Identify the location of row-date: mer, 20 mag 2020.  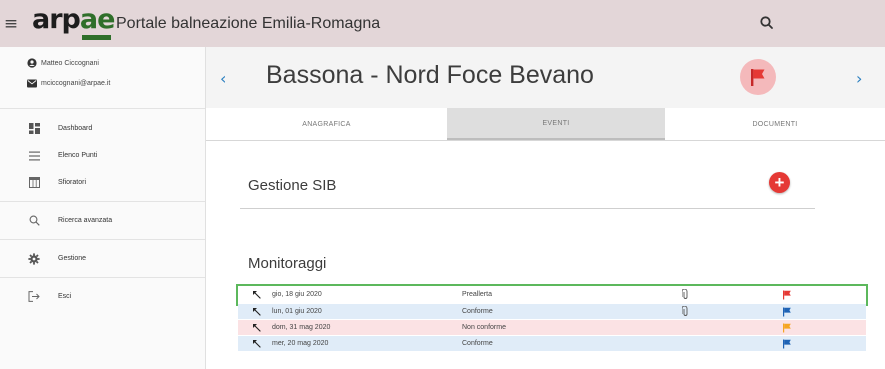
(300, 343).